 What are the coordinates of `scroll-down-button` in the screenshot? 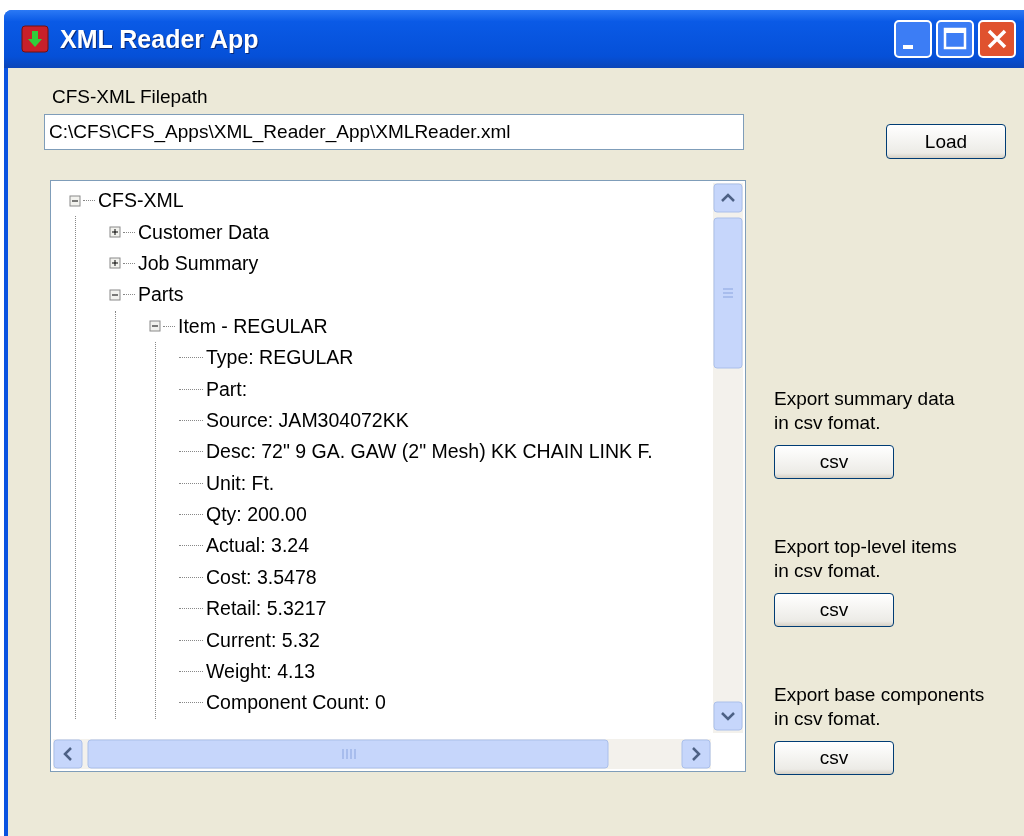 It's located at (728, 716).